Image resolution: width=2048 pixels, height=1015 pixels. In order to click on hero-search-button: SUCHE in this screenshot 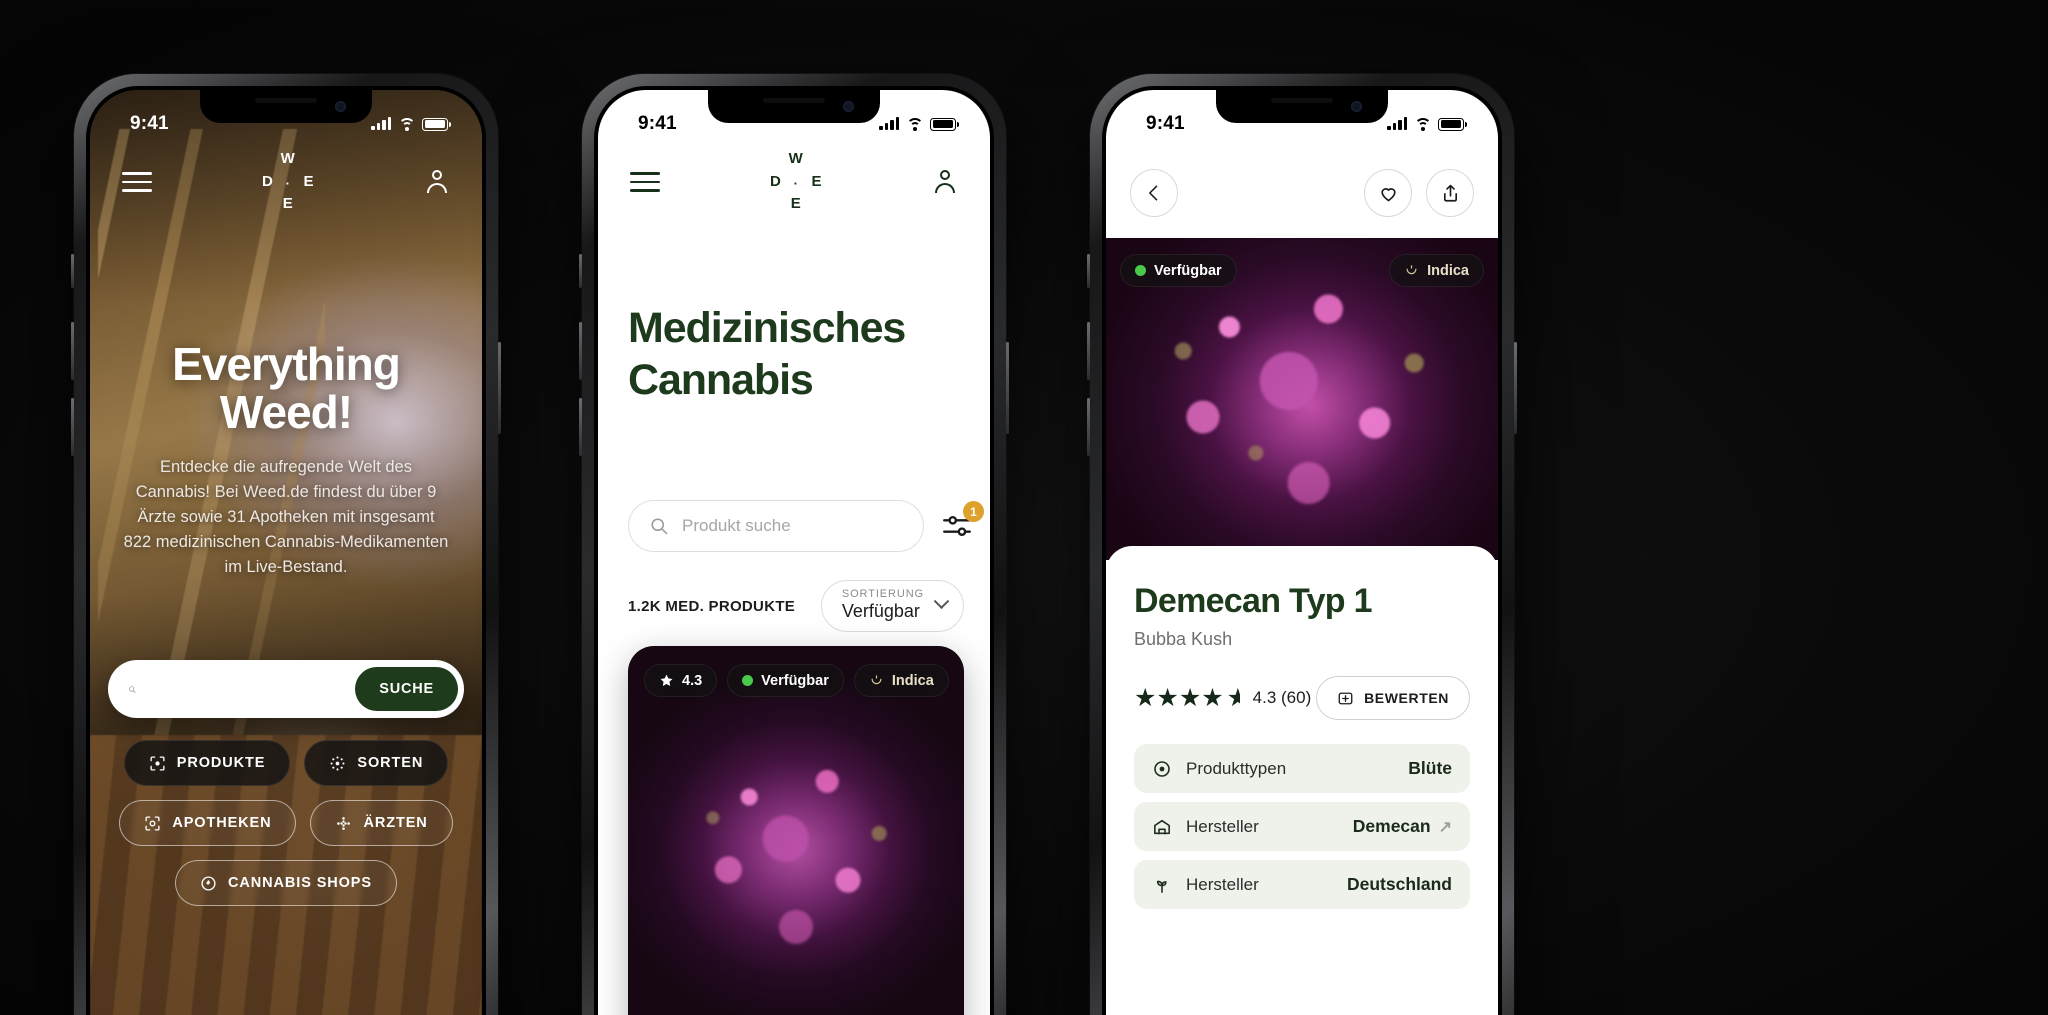, I will do `click(406, 689)`.